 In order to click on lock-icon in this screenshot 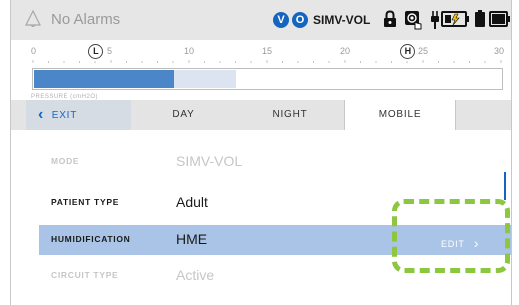, I will do `click(390, 19)`.